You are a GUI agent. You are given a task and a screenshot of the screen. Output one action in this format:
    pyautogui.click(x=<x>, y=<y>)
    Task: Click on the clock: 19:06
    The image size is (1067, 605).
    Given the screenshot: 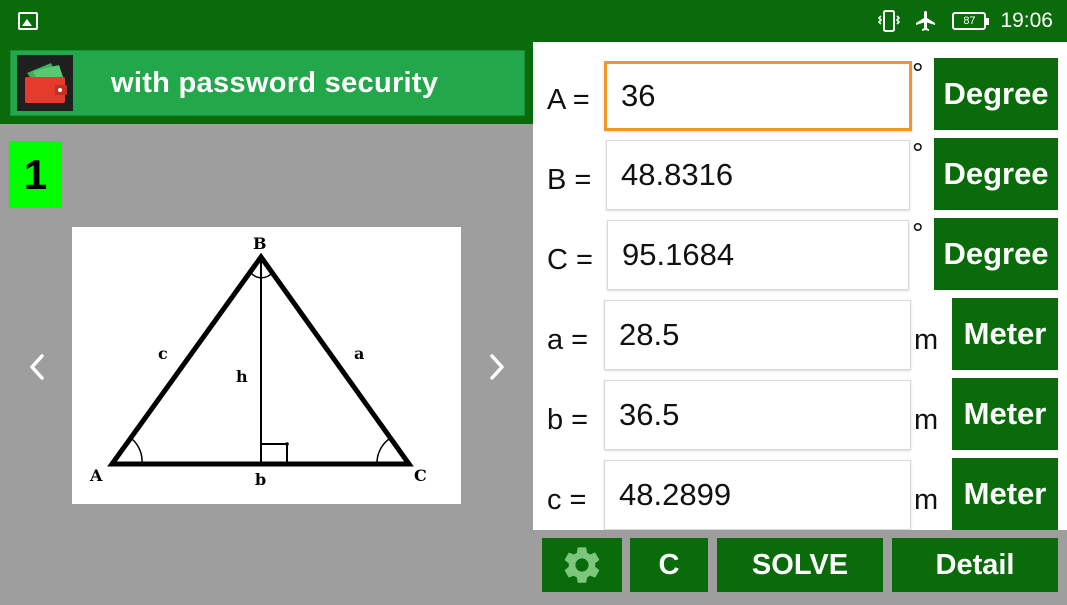 What is the action you would take?
    pyautogui.click(x=1026, y=20)
    